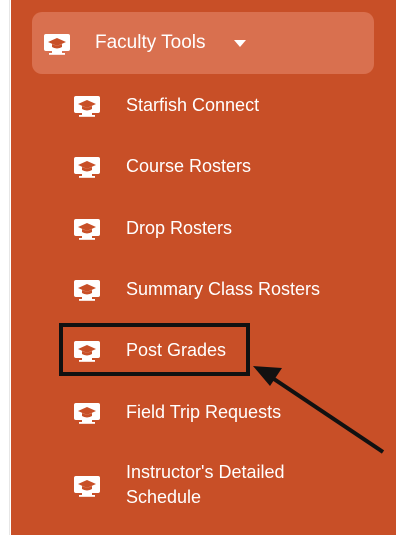 This screenshot has width=396, height=535. Describe the element at coordinates (5, 267) in the screenshot. I see `left-page-edge` at that location.